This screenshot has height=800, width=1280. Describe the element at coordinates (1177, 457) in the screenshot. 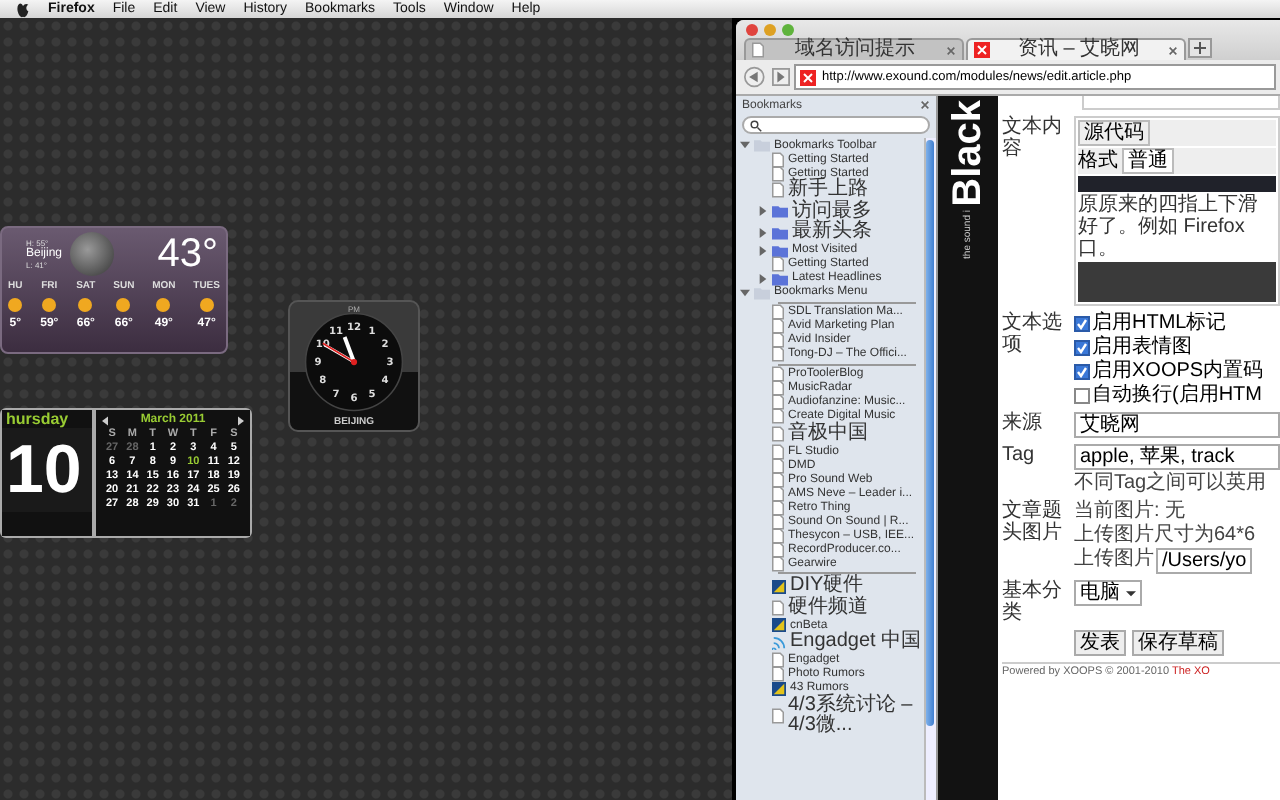

I see `tag-field: apple, 苹果, track` at that location.